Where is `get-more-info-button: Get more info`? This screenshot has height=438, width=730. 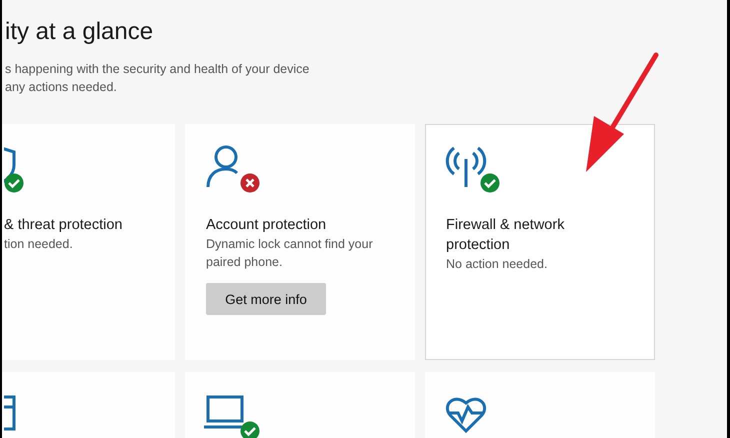
get-more-info-button: Get more info is located at coordinates (266, 299).